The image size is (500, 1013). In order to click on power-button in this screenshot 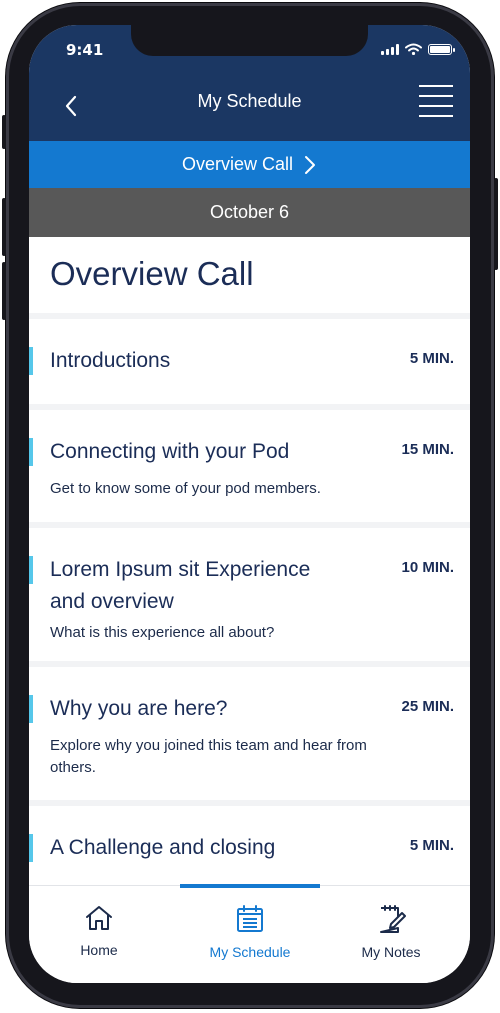, I will do `click(496, 224)`.